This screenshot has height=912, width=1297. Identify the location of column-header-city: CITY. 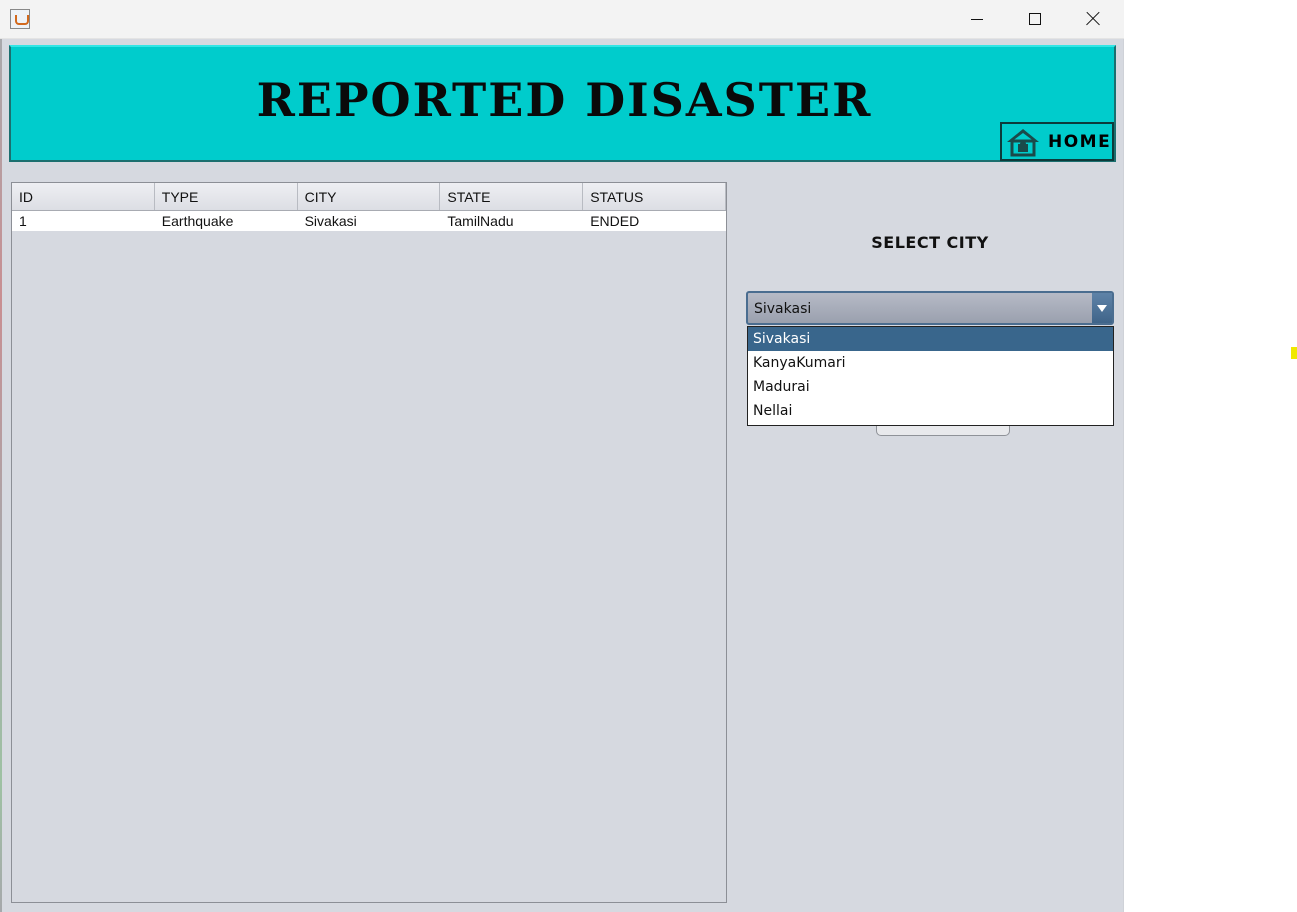
(369, 196).